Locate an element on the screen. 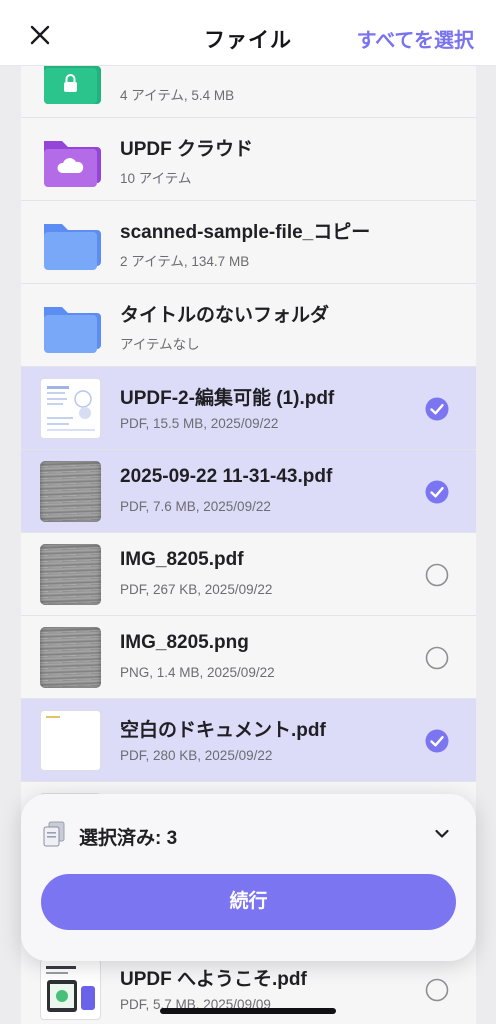 This screenshot has height=1024, width=496. file-meta: PDF, 280 KB, 2025/09/22 is located at coordinates (196, 755).